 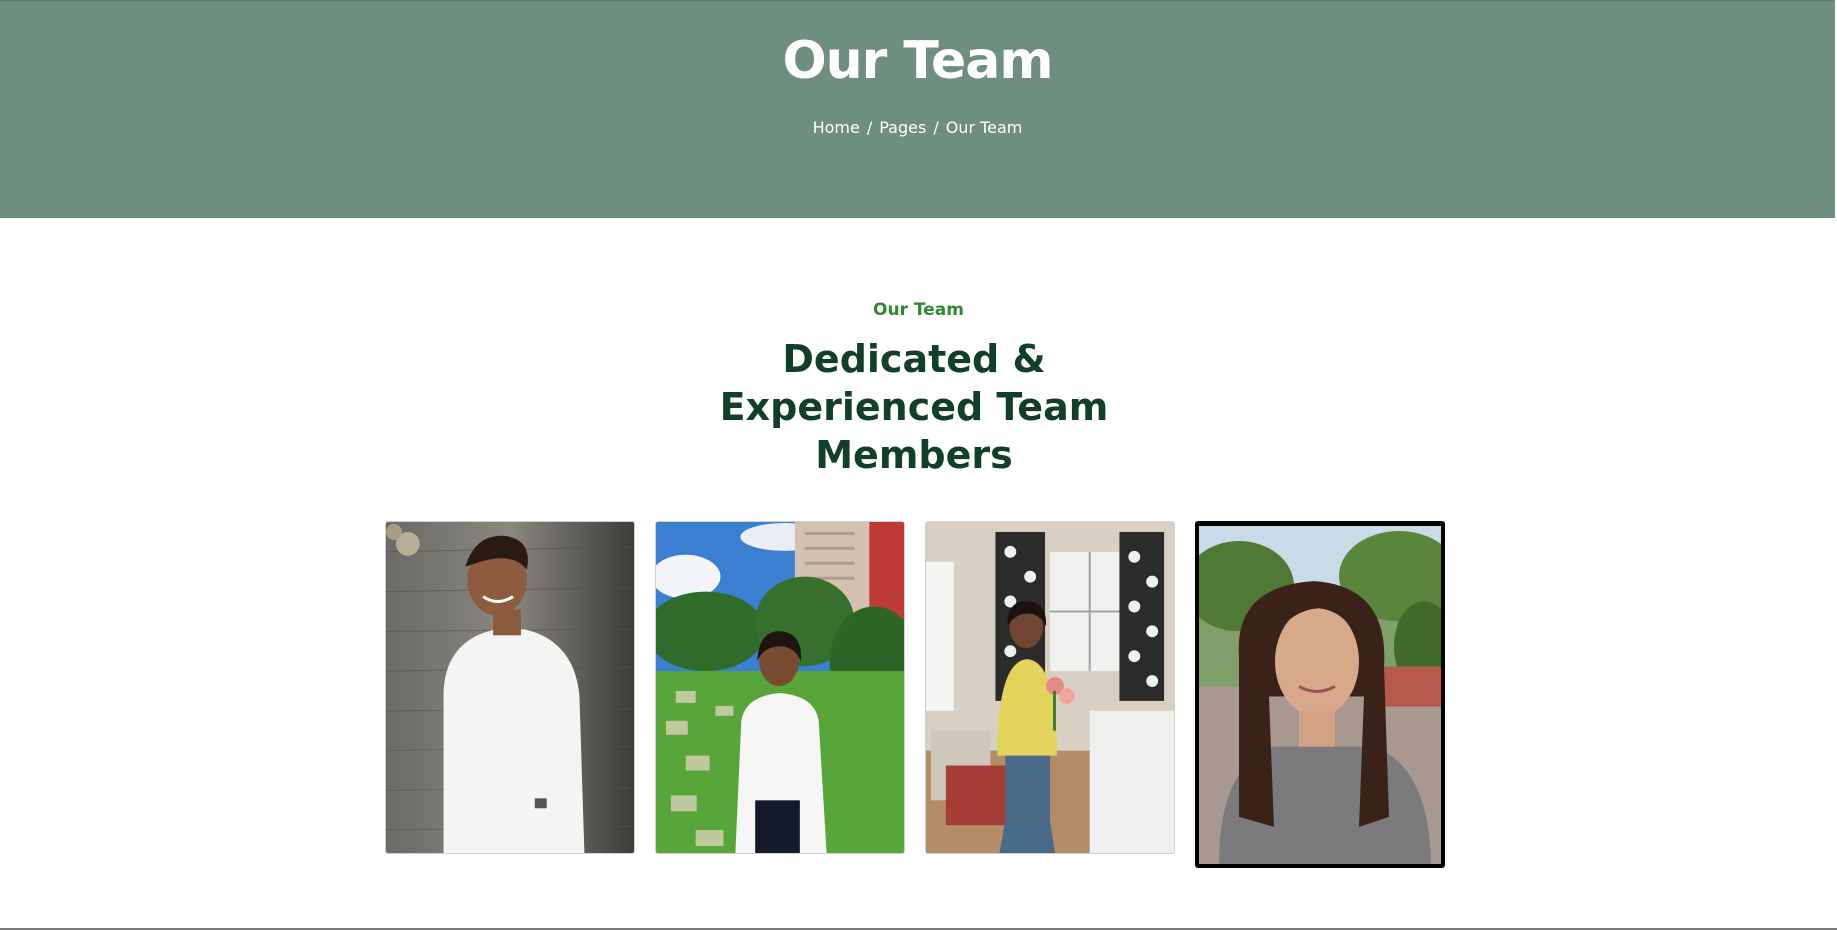 What do you see at coordinates (984, 127) in the screenshot?
I see `breadcrumb-current: Our Team` at bounding box center [984, 127].